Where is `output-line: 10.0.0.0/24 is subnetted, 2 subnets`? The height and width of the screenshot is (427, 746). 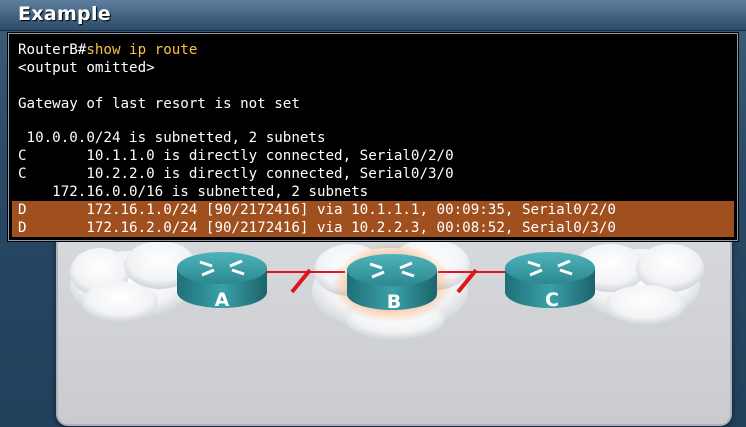 output-line: 10.0.0.0/24 is subnetted, 2 subnets is located at coordinates (172, 138).